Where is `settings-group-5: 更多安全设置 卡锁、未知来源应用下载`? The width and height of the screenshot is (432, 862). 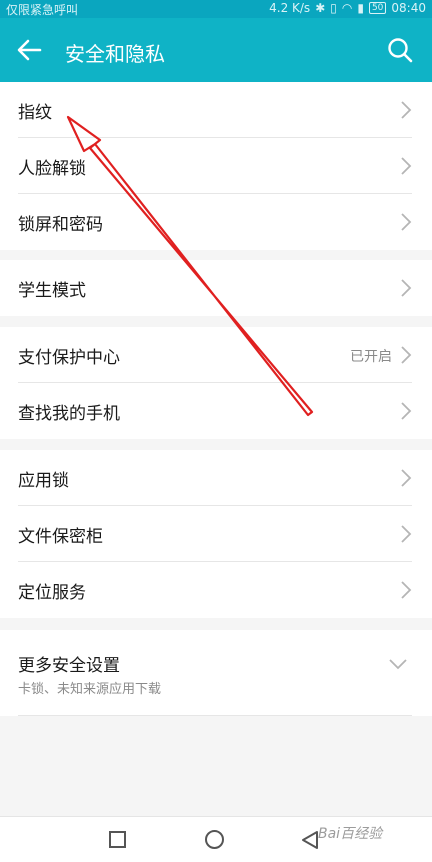 settings-group-5: 更多安全设置 卡锁、未知来源应用下载 is located at coordinates (216, 673).